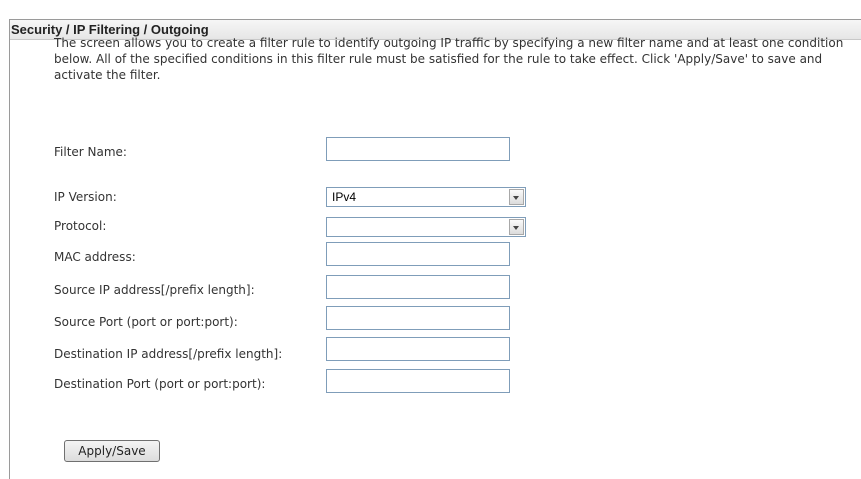 This screenshot has height=479, width=861. I want to click on mac-address-input, so click(418, 254).